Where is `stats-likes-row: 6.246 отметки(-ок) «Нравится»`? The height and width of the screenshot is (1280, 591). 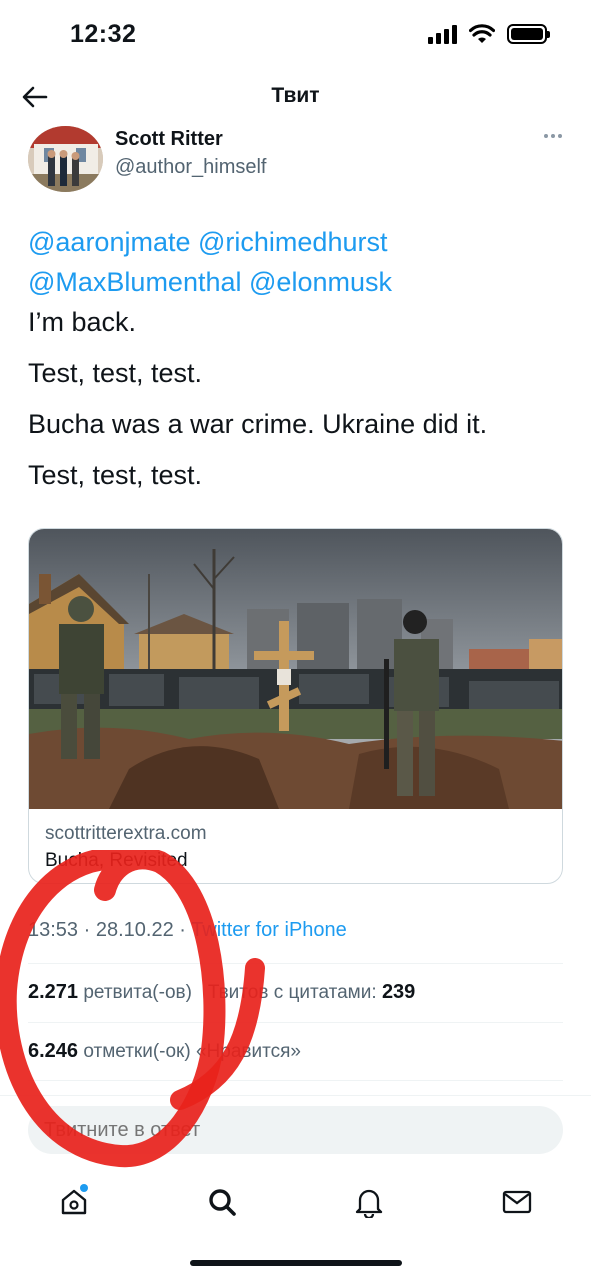 stats-likes-row: 6.246 отметки(-ок) «Нравится» is located at coordinates (164, 1051).